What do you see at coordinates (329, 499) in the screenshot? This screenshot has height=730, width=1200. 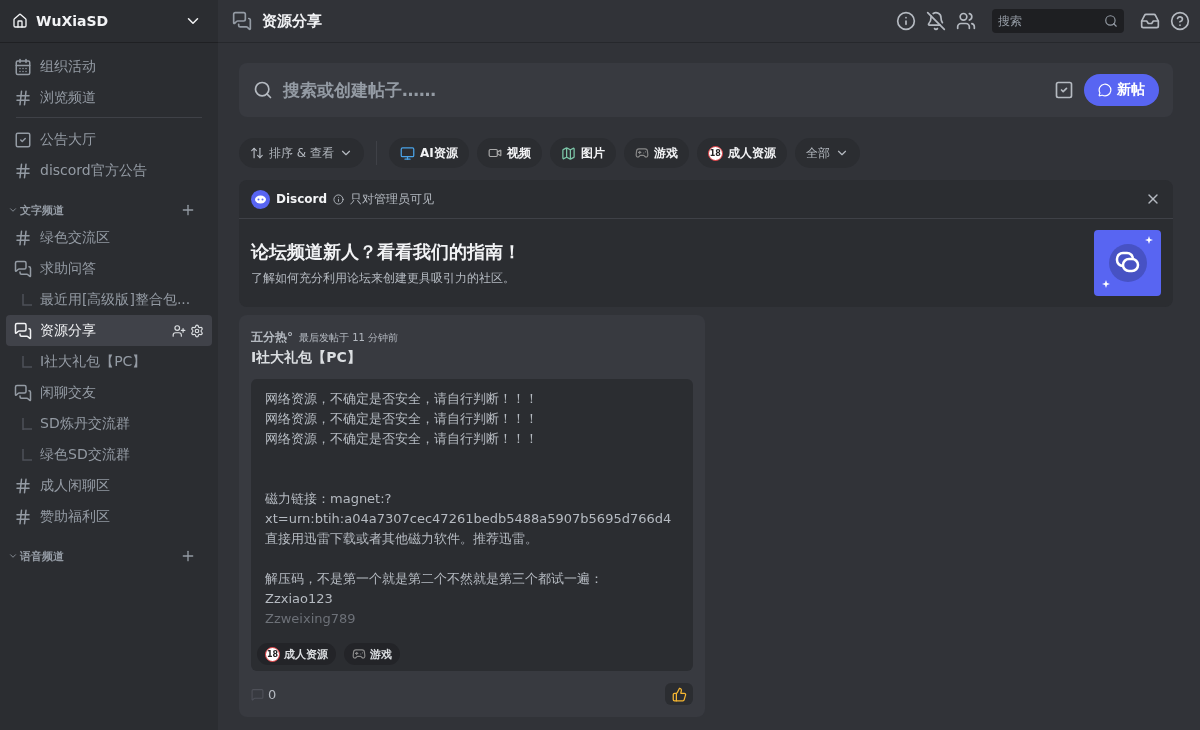 I see `preview-text: 磁力链接：magnet:?` at bounding box center [329, 499].